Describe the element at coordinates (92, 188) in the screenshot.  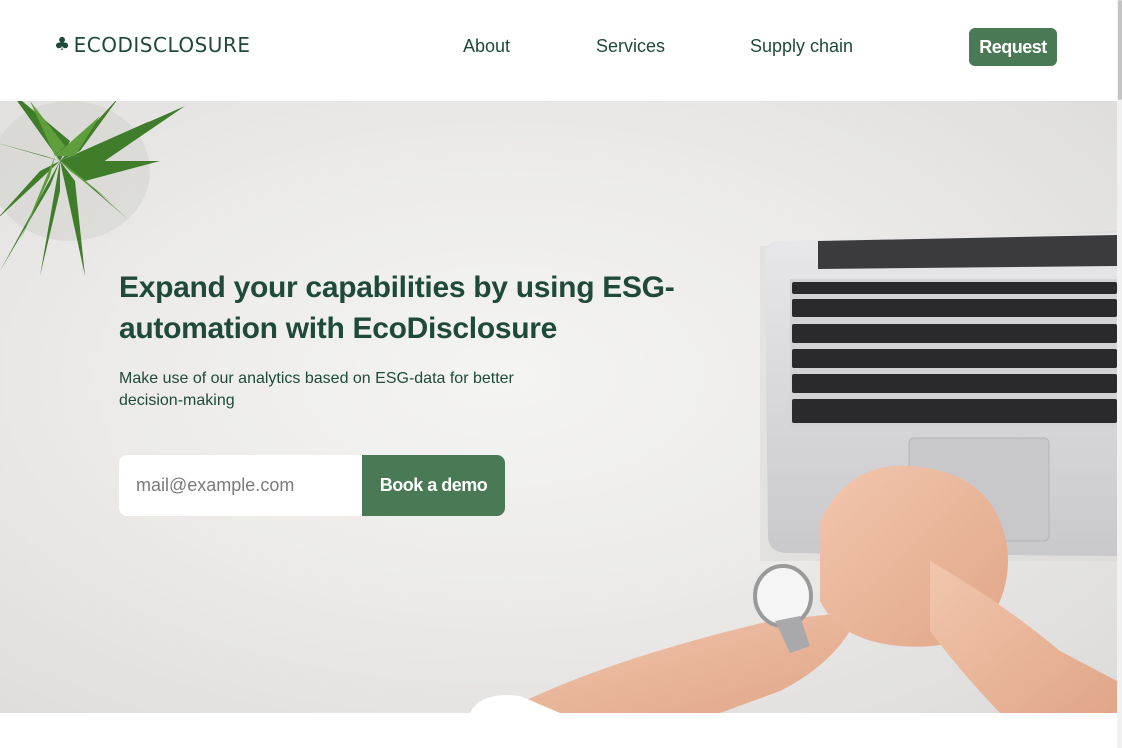
I see `plant-graphic` at that location.